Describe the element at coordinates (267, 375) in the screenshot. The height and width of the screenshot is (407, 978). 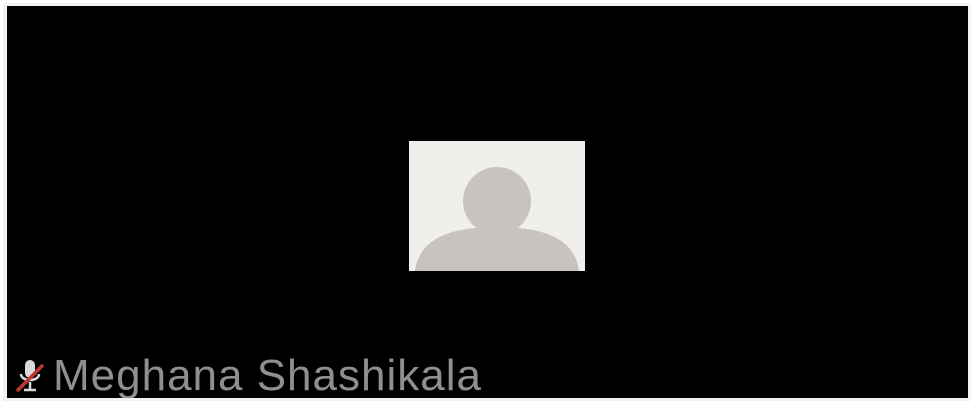
I see `participant-name: Meghana Shashikala` at that location.